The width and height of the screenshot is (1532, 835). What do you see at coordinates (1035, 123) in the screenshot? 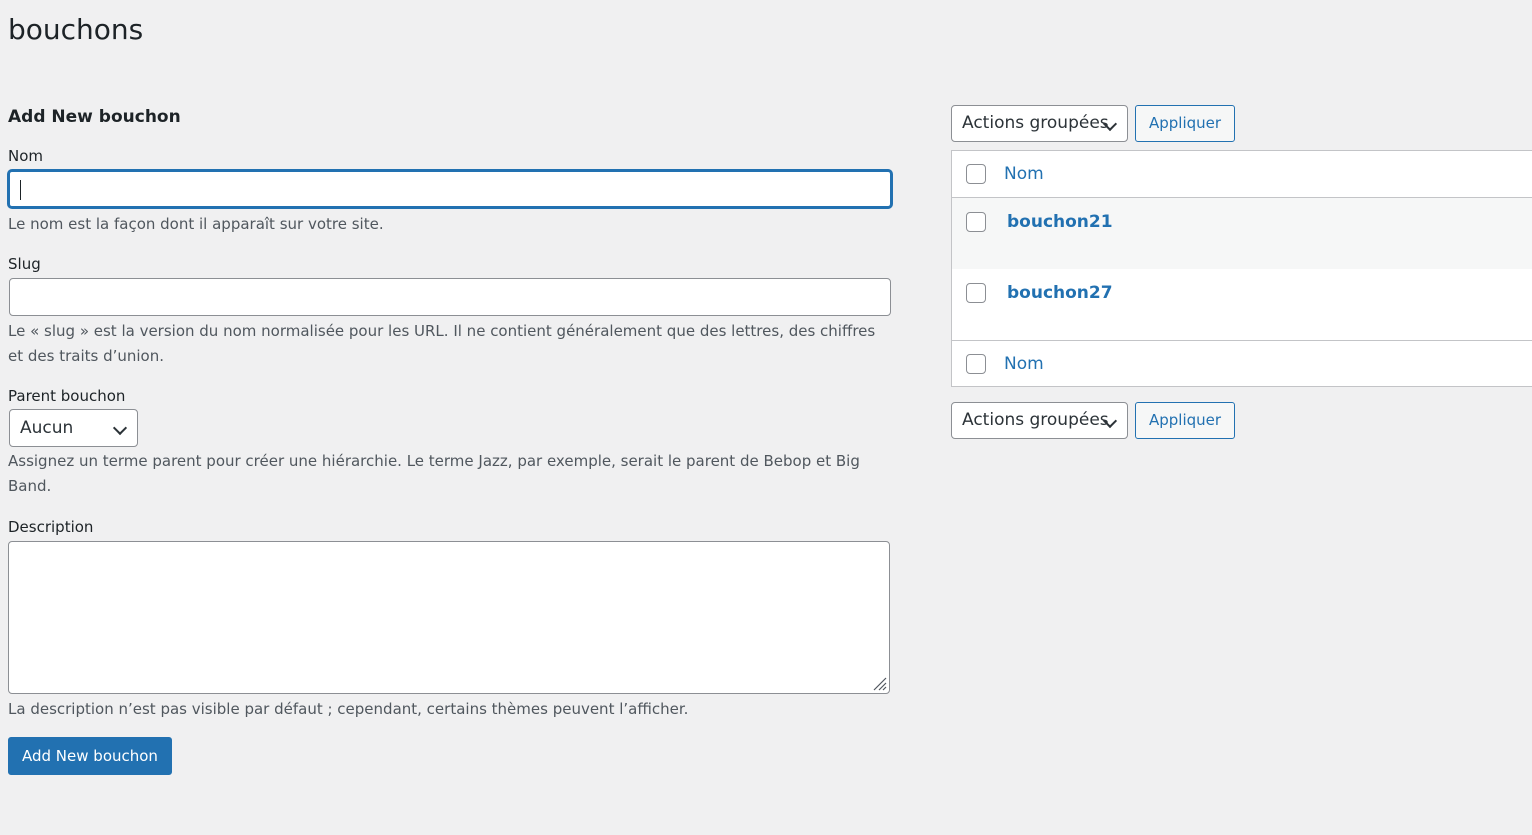
I see `bulk-actions-value: Actions groupées` at bounding box center [1035, 123].